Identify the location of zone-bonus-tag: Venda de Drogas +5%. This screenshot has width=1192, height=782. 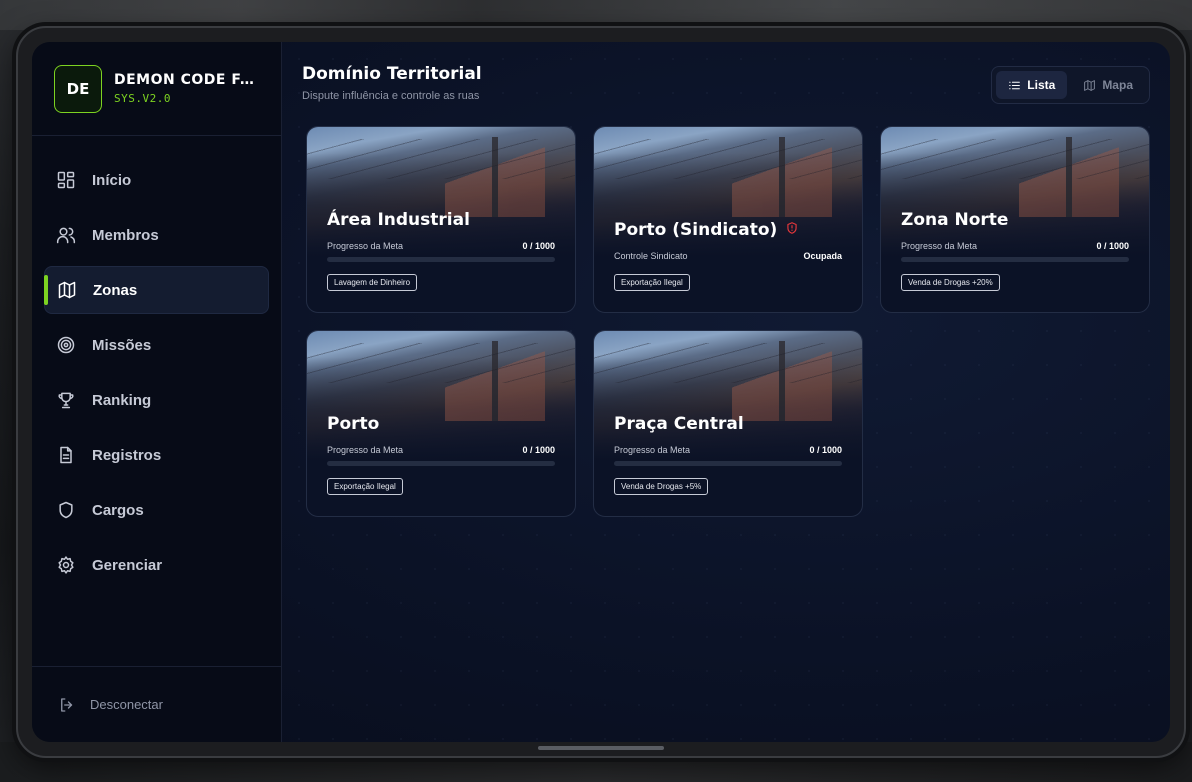
(661, 486).